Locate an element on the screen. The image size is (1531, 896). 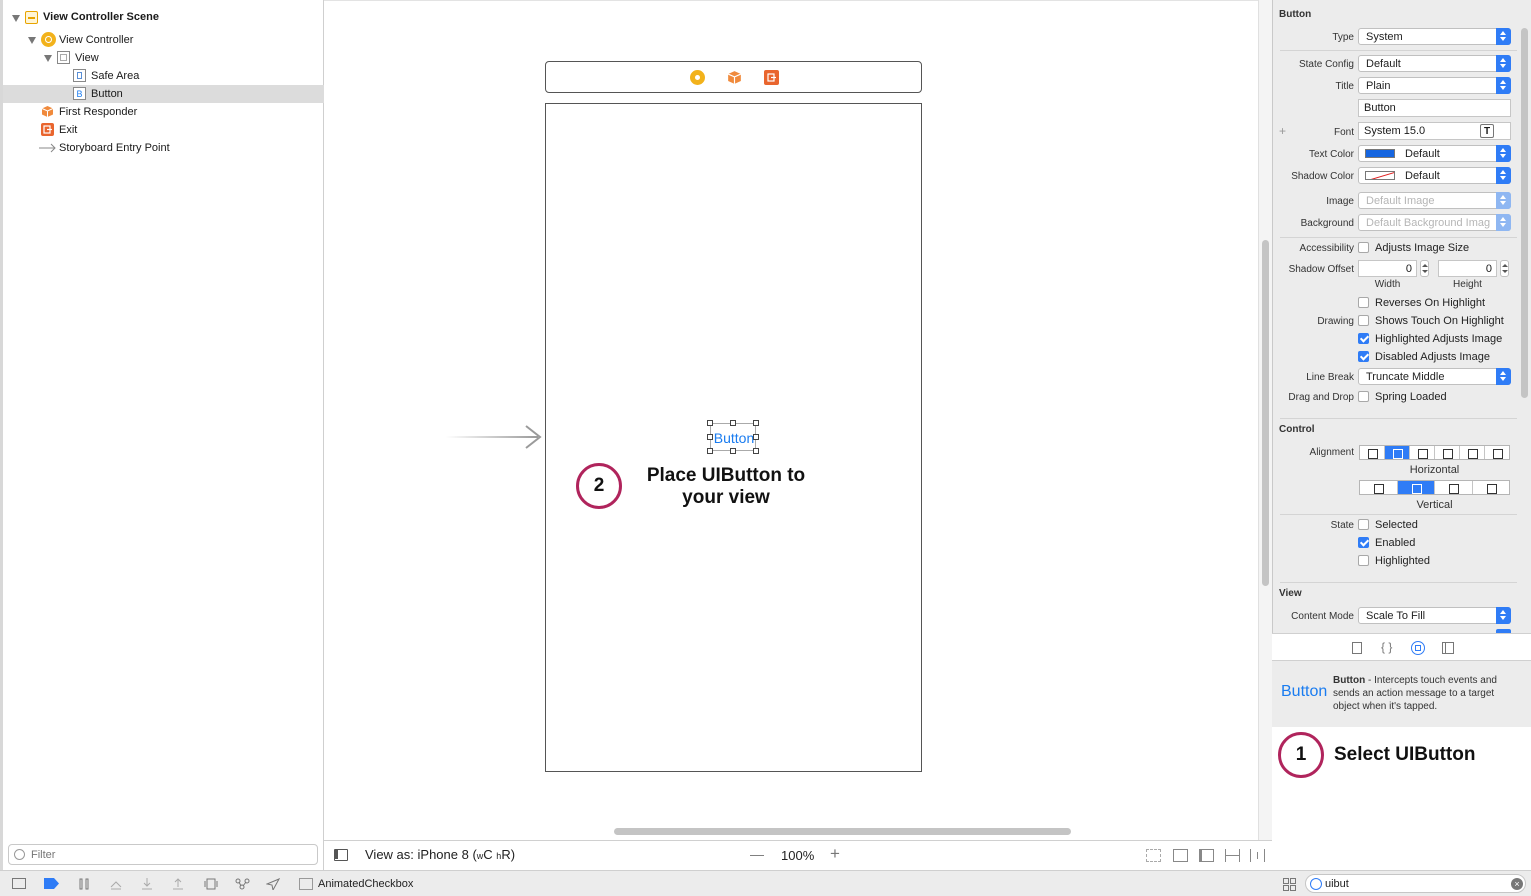
shadow-height-stepper is located at coordinates (1504, 268).